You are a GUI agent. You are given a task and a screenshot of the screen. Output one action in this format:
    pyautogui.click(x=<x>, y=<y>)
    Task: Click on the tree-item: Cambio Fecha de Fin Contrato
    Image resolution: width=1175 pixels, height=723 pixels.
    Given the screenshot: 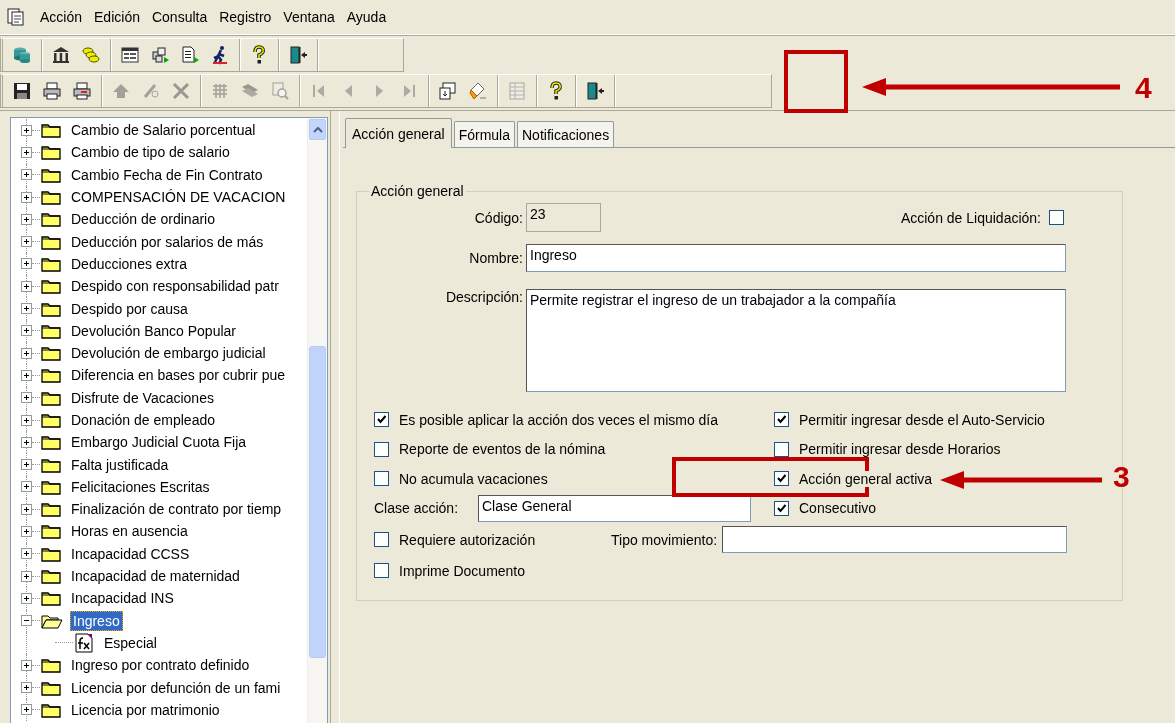 What is the action you would take?
    pyautogui.click(x=167, y=174)
    